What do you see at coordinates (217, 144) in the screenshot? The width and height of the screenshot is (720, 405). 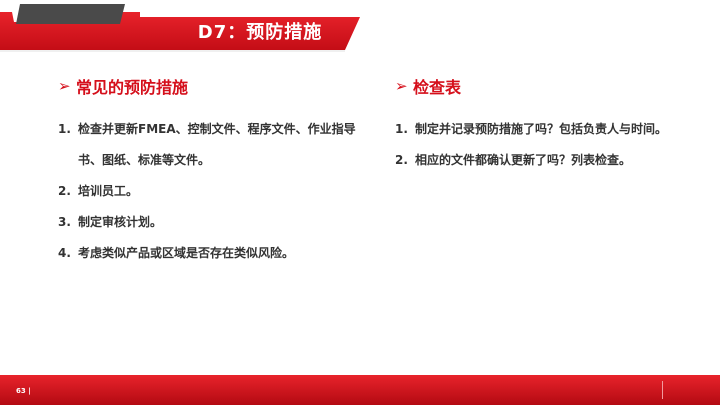 I see `item-text: 检查并更新FMEA、控制文件、程序文件、作业指导书、图纸、标准等文件。` at bounding box center [217, 144].